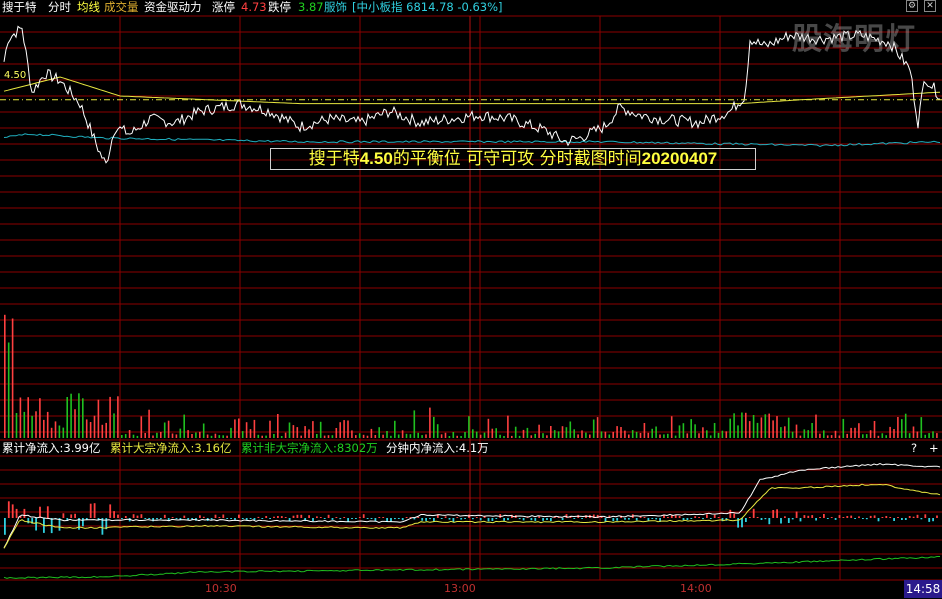 Image resolution: width=942 pixels, height=599 pixels. I want to click on stock-name: 搜于特, so click(19, 7).